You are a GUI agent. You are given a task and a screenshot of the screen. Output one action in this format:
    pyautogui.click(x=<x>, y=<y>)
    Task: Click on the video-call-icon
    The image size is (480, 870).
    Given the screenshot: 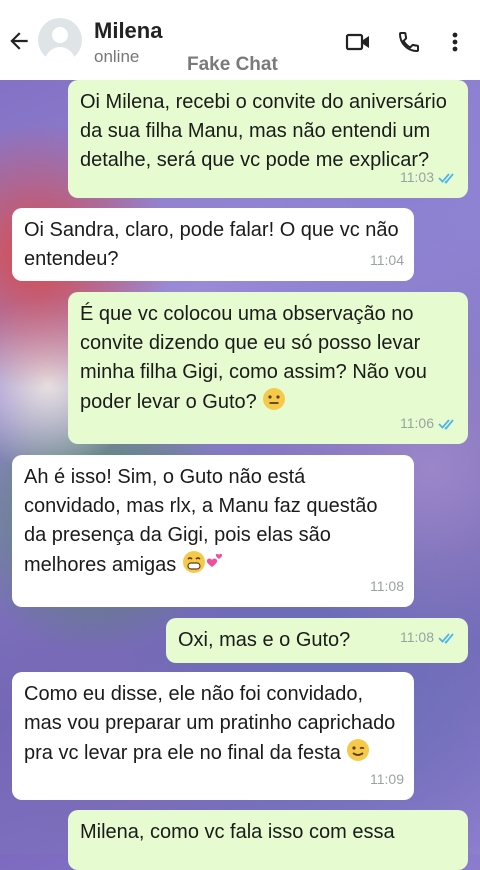 What is the action you would take?
    pyautogui.click(x=358, y=42)
    